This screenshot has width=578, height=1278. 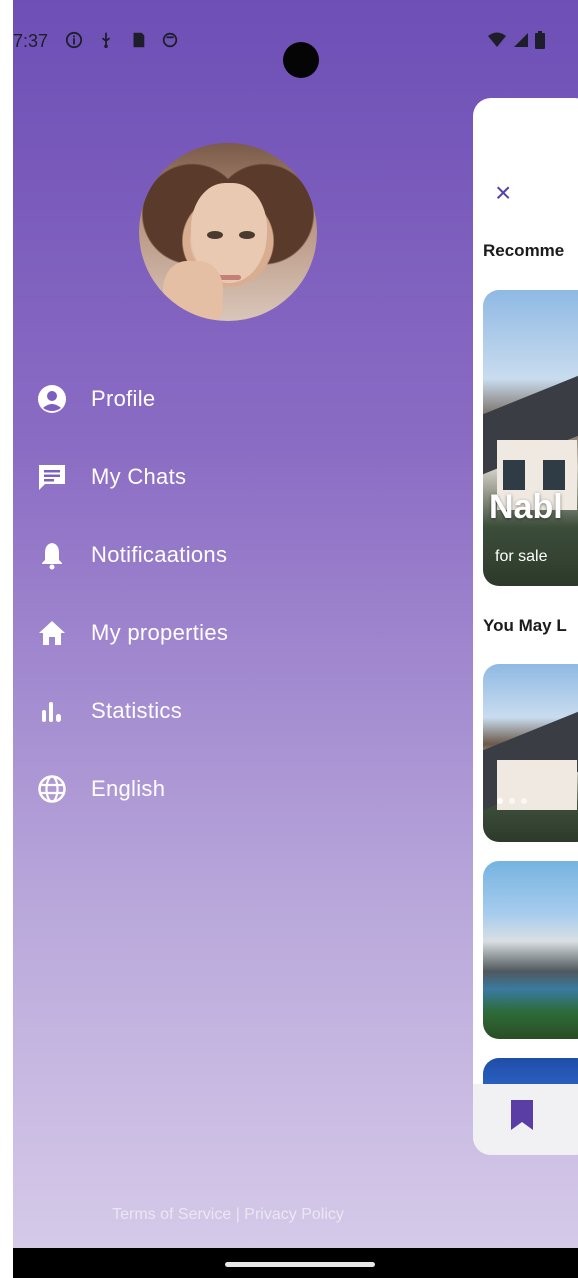 What do you see at coordinates (228, 1215) in the screenshot?
I see `legal-links: Terms of Service | Privacy Policy` at bounding box center [228, 1215].